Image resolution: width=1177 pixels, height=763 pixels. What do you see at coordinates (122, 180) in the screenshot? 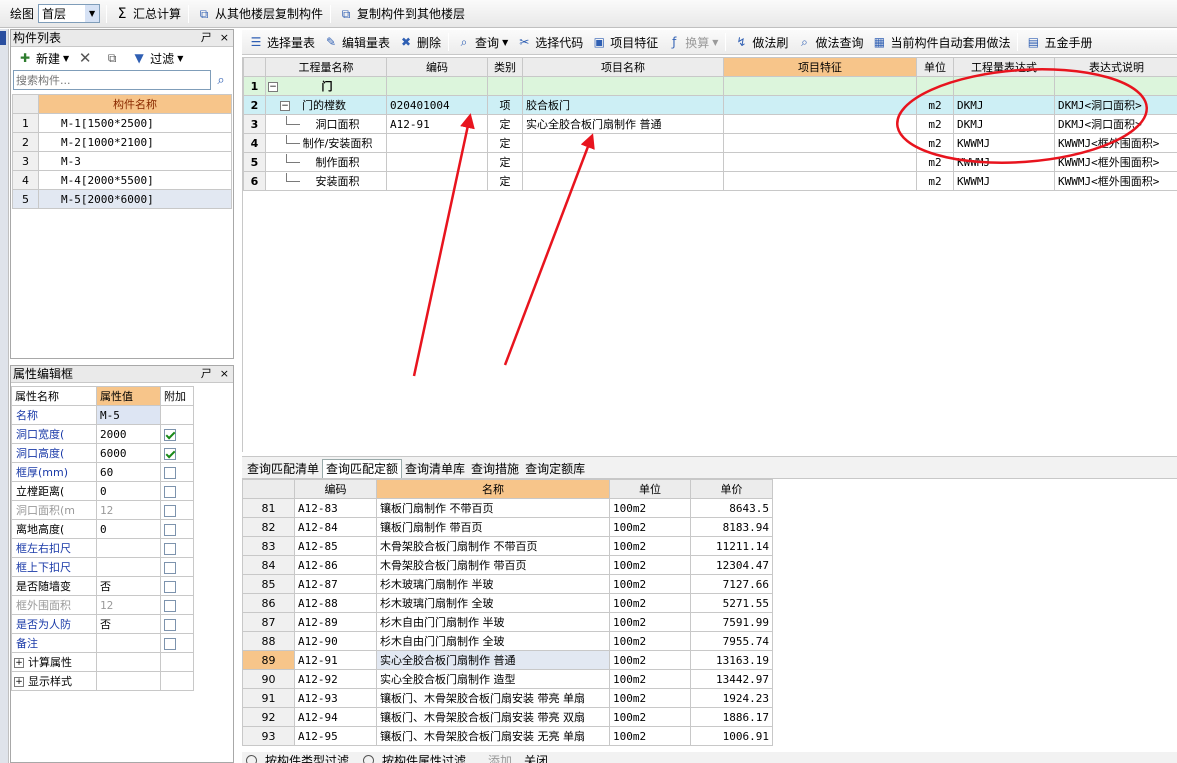
I see `component-row: 4 M-4[2000*5500]` at bounding box center [122, 180].